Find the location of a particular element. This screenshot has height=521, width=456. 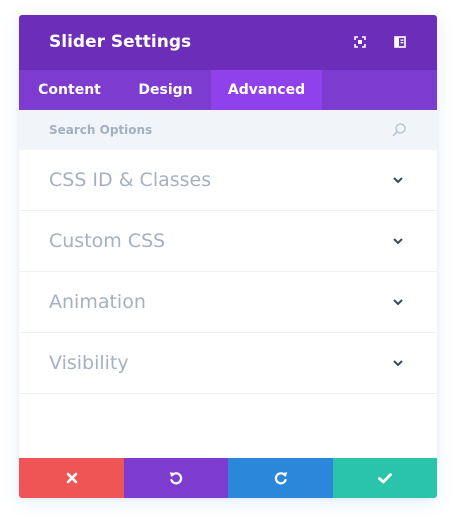

redo-icon is located at coordinates (280, 478).